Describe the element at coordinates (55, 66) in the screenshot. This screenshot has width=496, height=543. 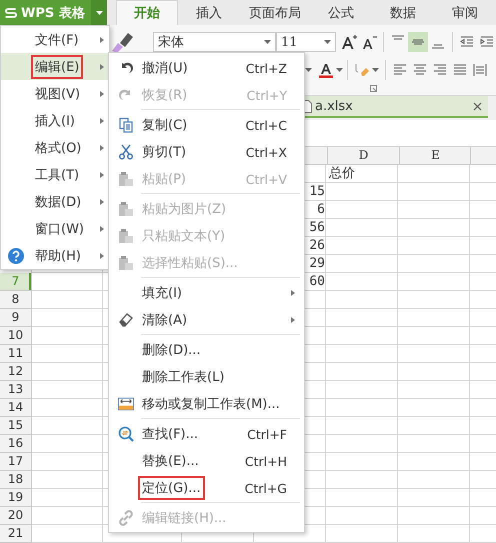
I see `menu-item: 编辑(E)` at that location.